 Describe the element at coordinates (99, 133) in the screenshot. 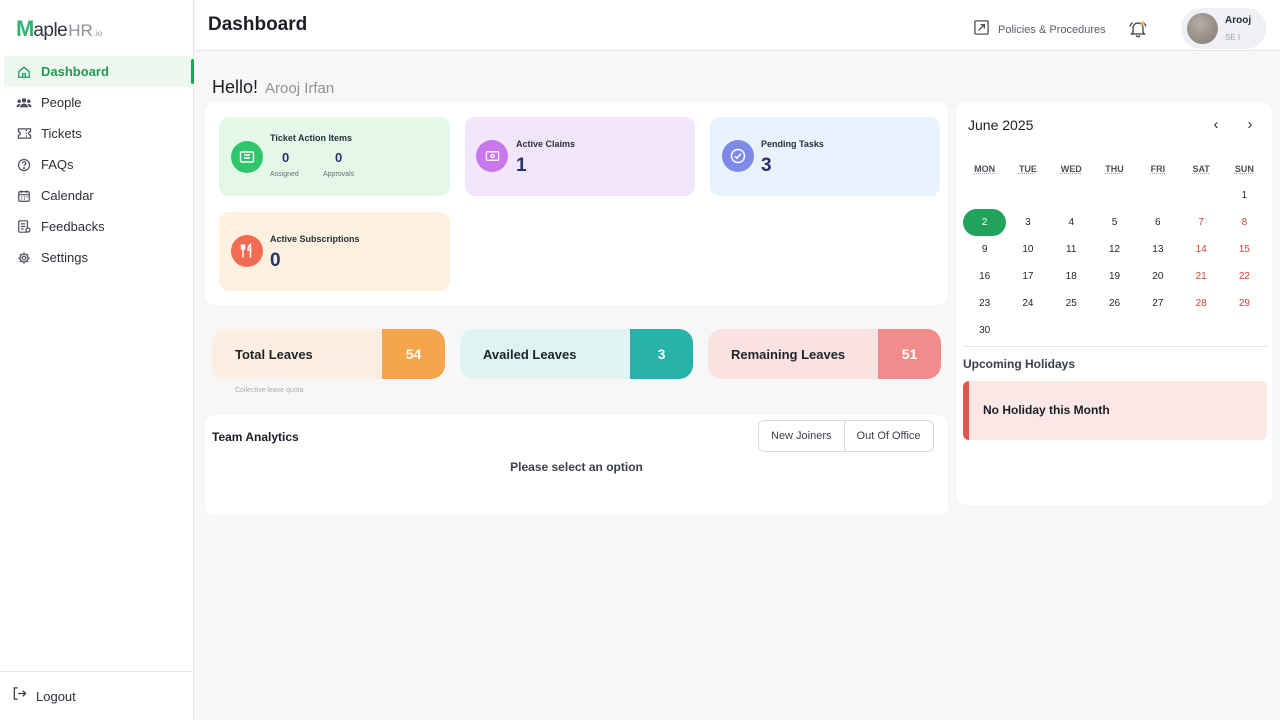

I see `sidebar-item-tickets: Tickets` at that location.